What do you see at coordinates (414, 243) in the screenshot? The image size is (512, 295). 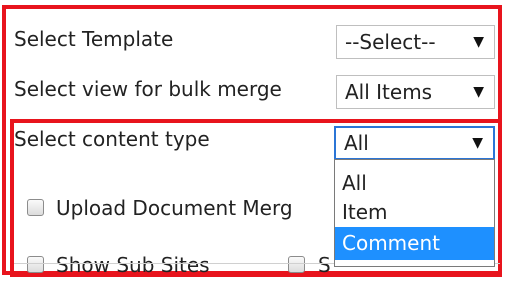 I see `option-comment: Comment` at bounding box center [414, 243].